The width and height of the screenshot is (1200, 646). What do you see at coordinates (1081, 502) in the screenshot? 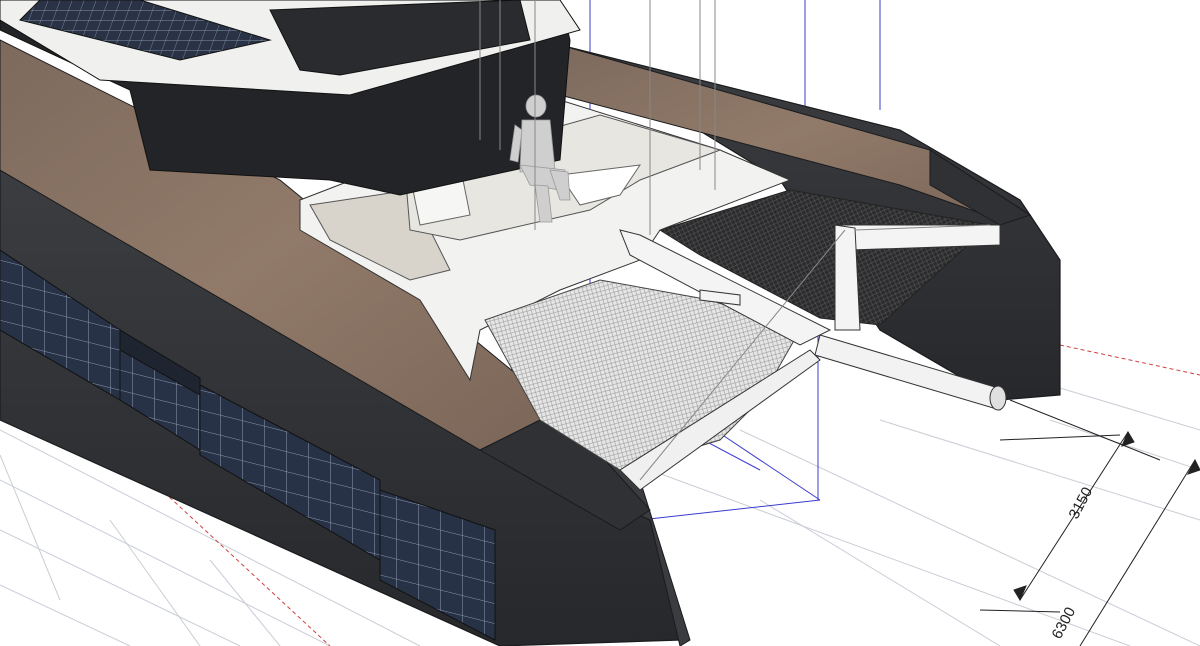
I see `dimension-label-3150: 3150` at bounding box center [1081, 502].